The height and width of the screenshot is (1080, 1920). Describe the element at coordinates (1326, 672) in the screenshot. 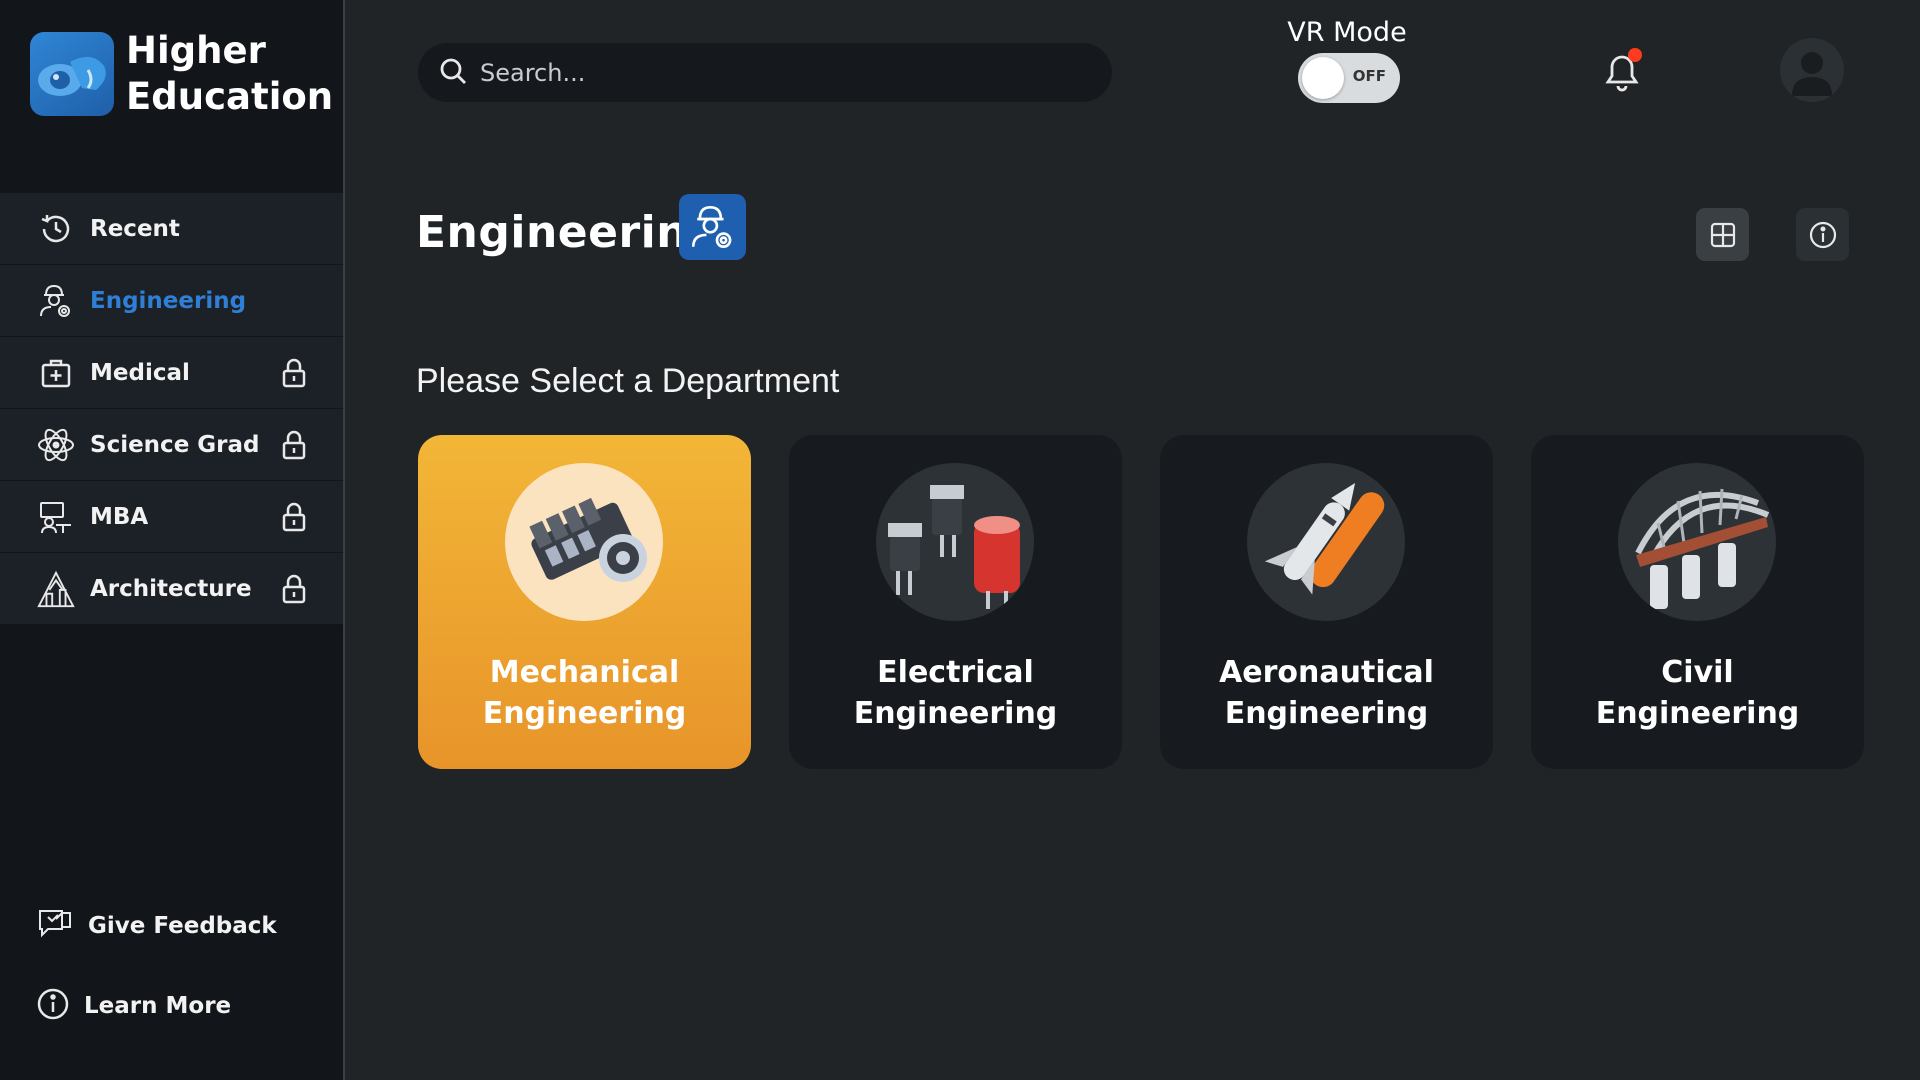

I see `department-name-line-1: Aeronautical` at that location.